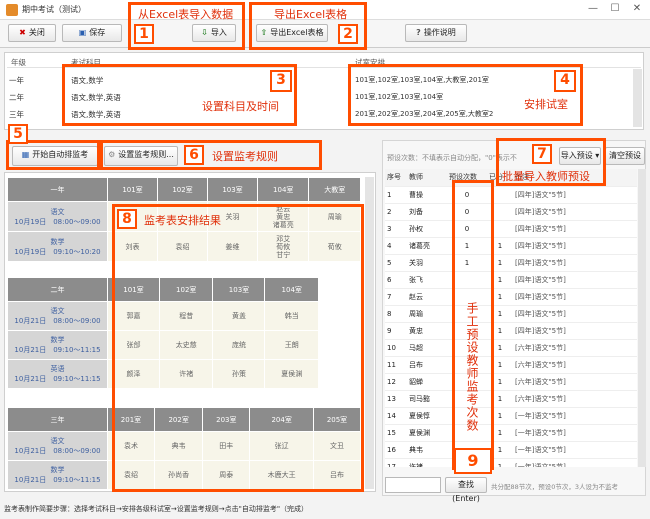 The height and width of the screenshot is (519, 650). Describe the element at coordinates (97, 32) in the screenshot. I see `save-label: 保存` at that location.